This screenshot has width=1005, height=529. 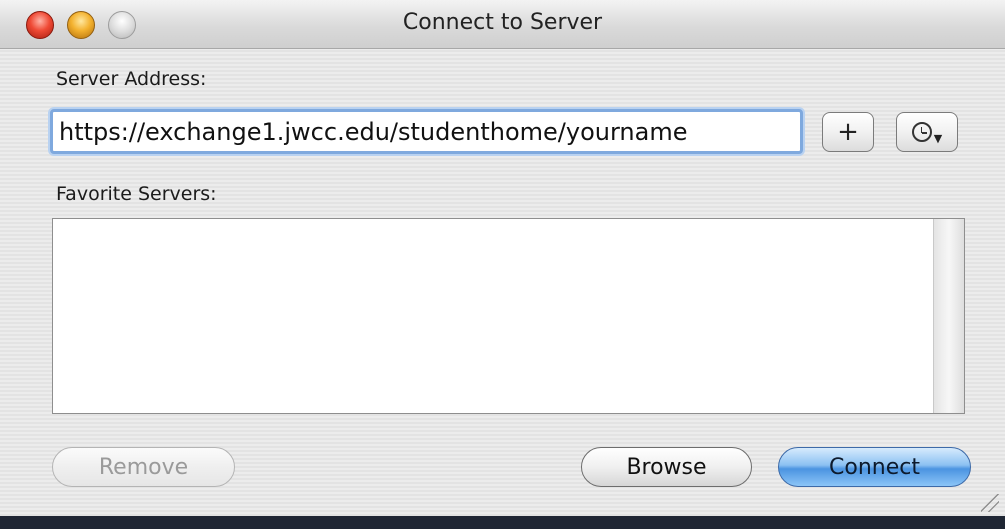 I want to click on connect-button: Connect, so click(x=874, y=467).